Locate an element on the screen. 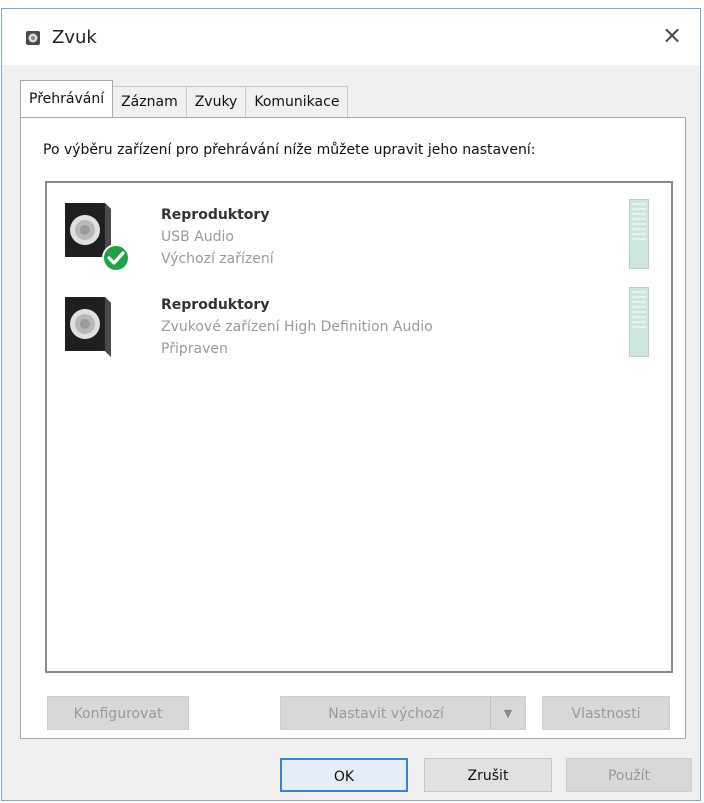  set-default-label: Nastavit výchozí is located at coordinates (386, 714).